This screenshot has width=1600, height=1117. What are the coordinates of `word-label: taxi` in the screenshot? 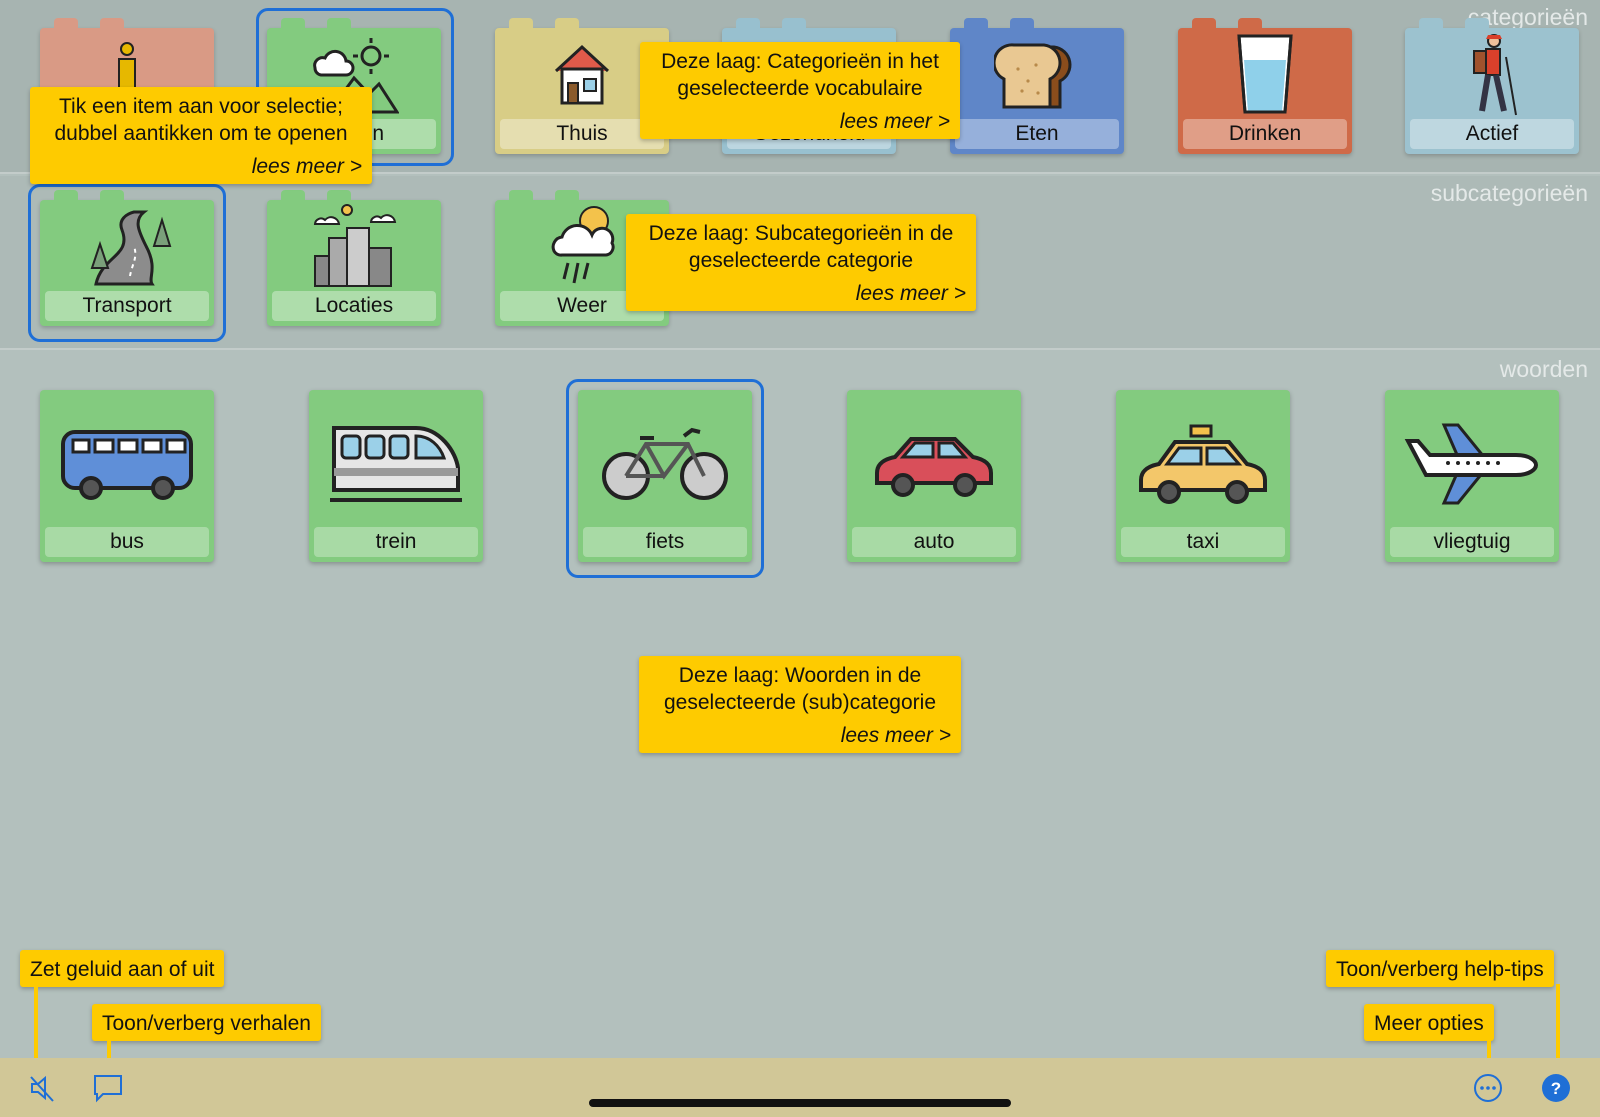 It's located at (1203, 542).